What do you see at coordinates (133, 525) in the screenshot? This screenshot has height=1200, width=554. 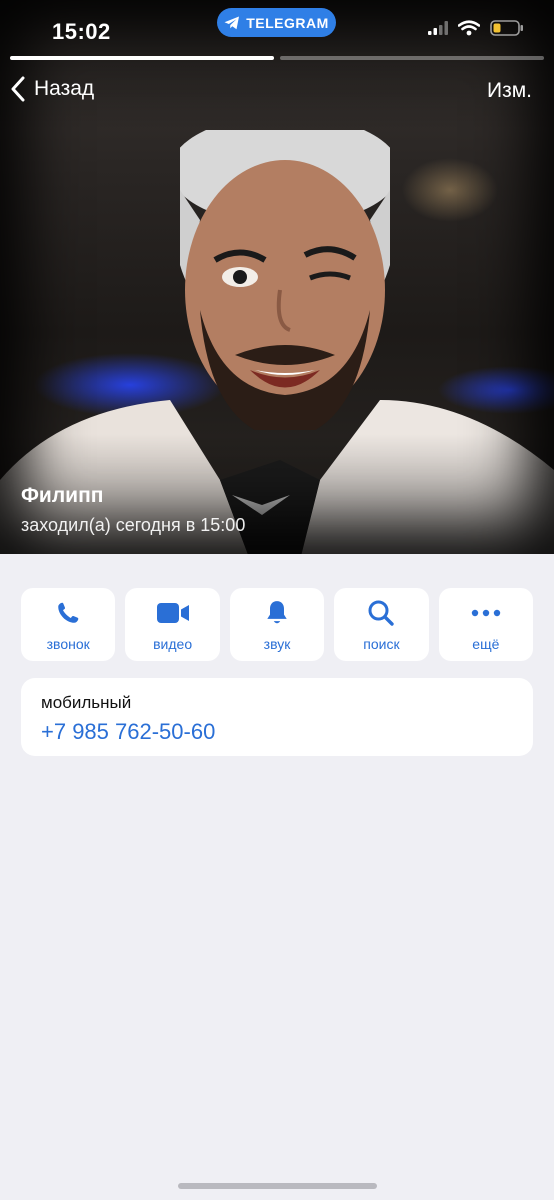 I see `last-seen-status: заходил(а) сегодня в 15:00` at bounding box center [133, 525].